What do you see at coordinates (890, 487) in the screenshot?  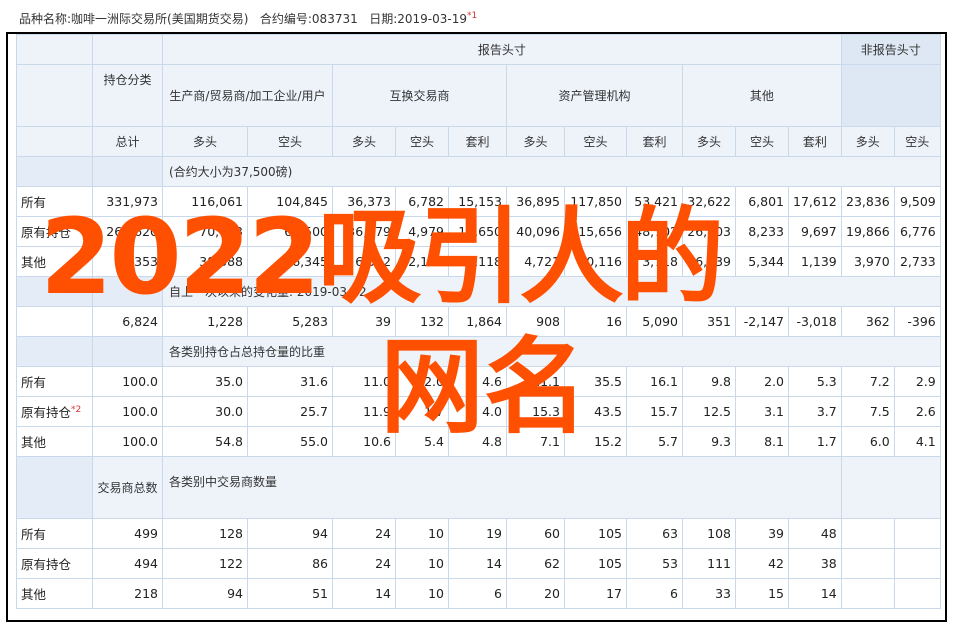 I see `traders-note-blank` at bounding box center [890, 487].